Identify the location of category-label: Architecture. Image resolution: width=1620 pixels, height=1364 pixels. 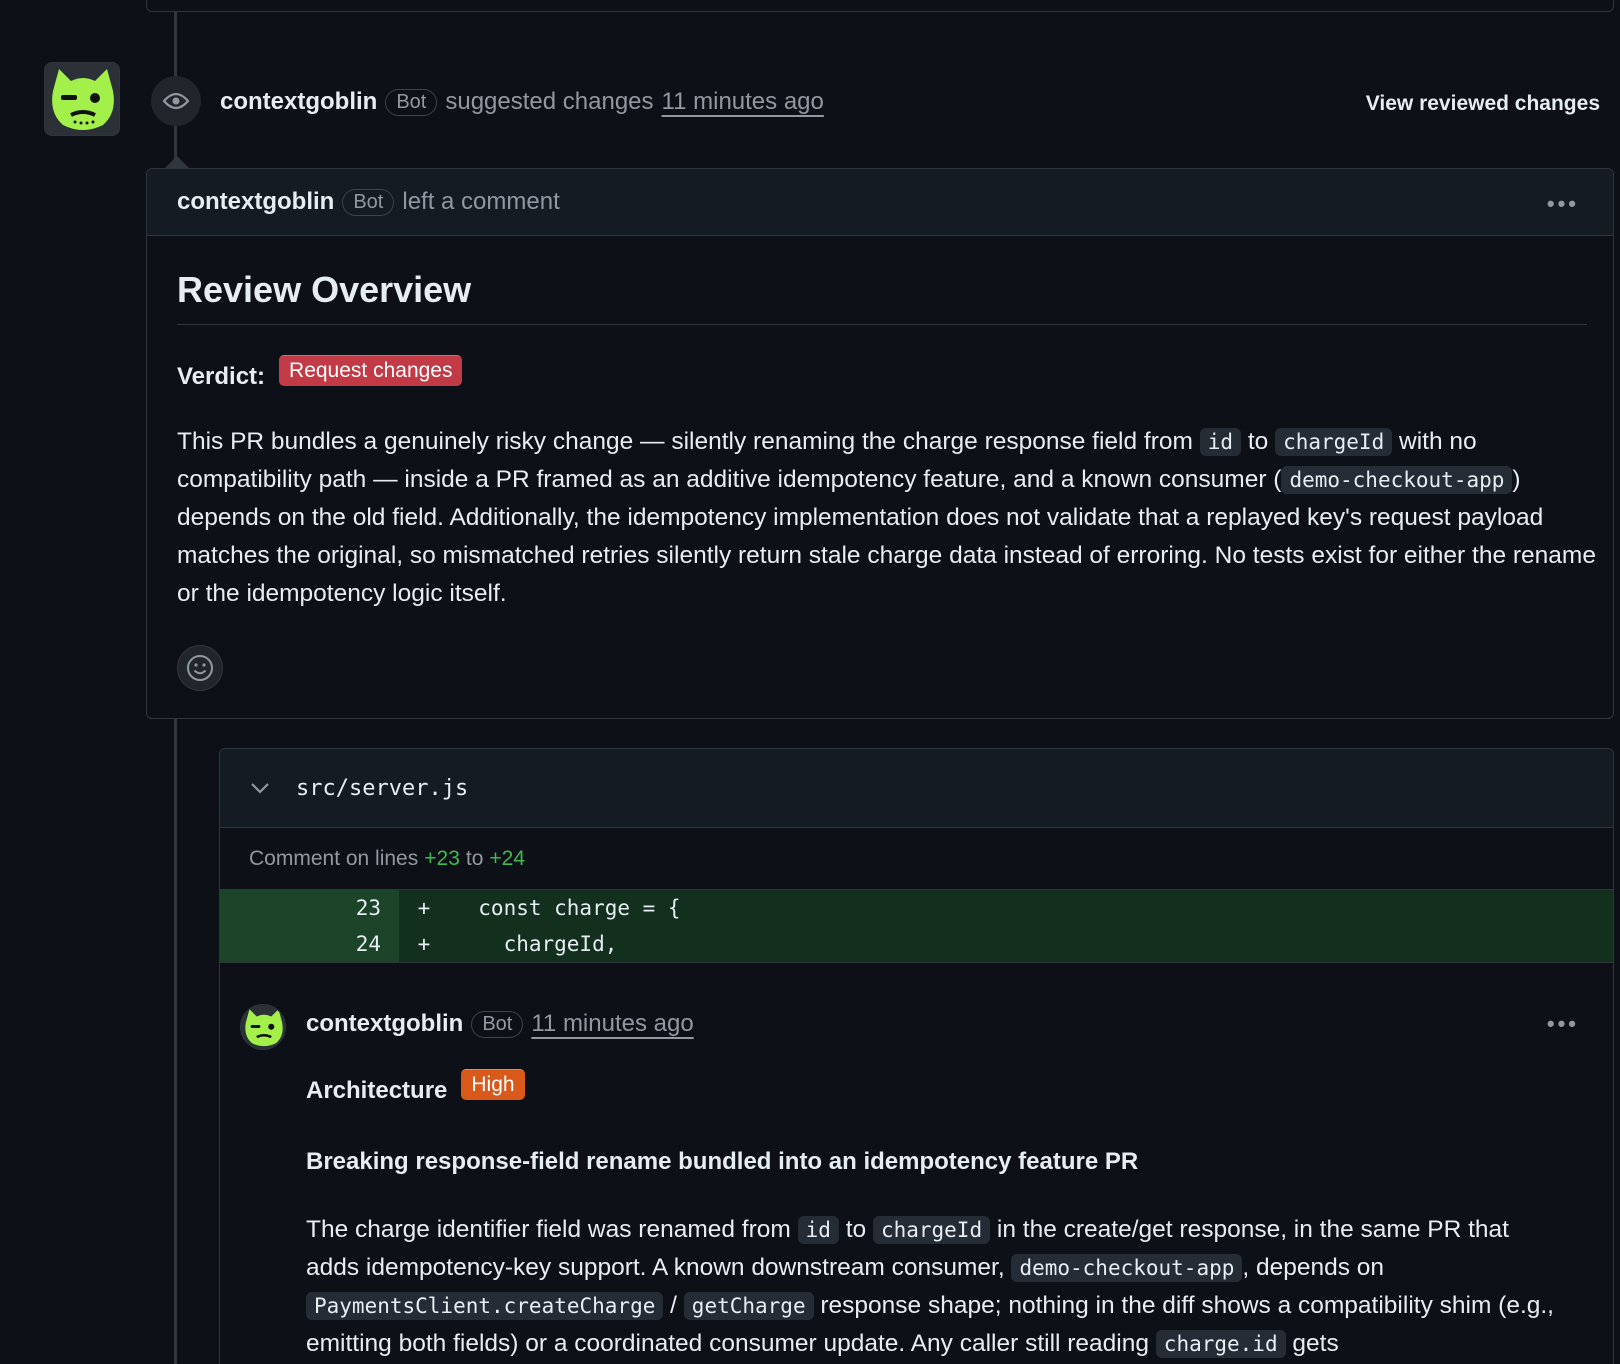
(377, 1090).